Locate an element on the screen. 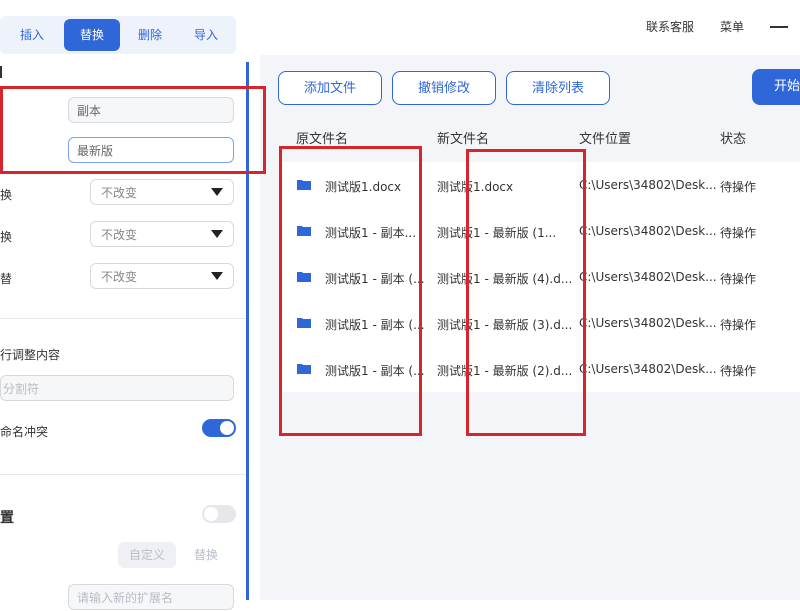 This screenshot has height=611, width=800. annotation-box-original is located at coordinates (350, 291).